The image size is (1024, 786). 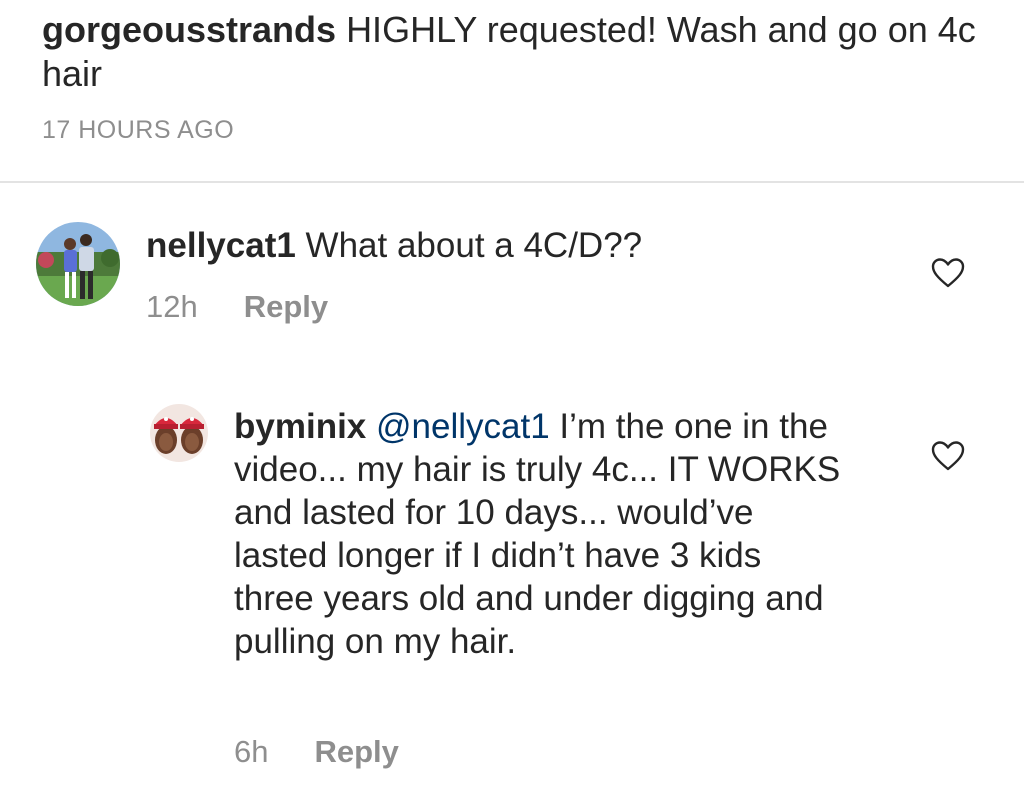 I want to click on comment-text: nellycat1 What about a 4C/D??, so click(x=526, y=245).